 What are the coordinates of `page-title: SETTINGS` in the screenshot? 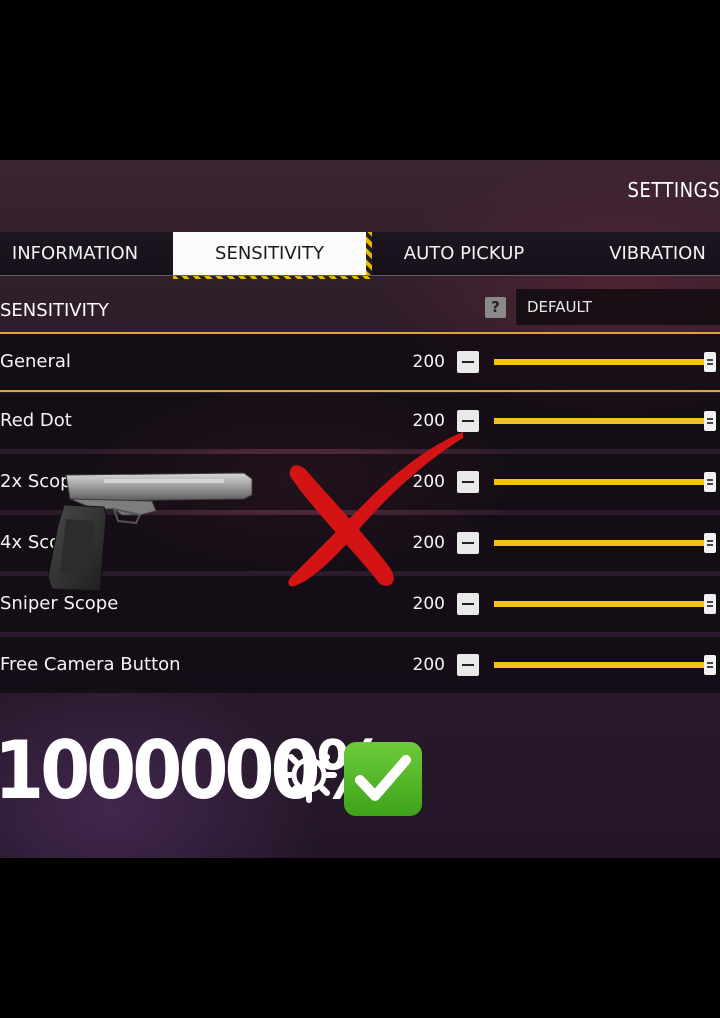 It's located at (673, 190).